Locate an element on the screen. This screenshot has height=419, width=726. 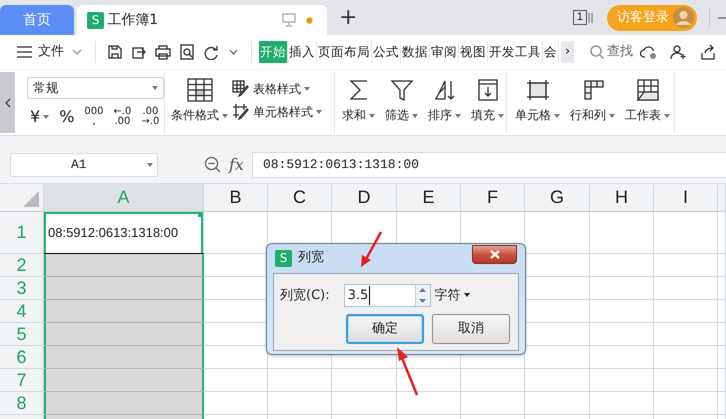
ribbon-tab: 公式 is located at coordinates (386, 52).